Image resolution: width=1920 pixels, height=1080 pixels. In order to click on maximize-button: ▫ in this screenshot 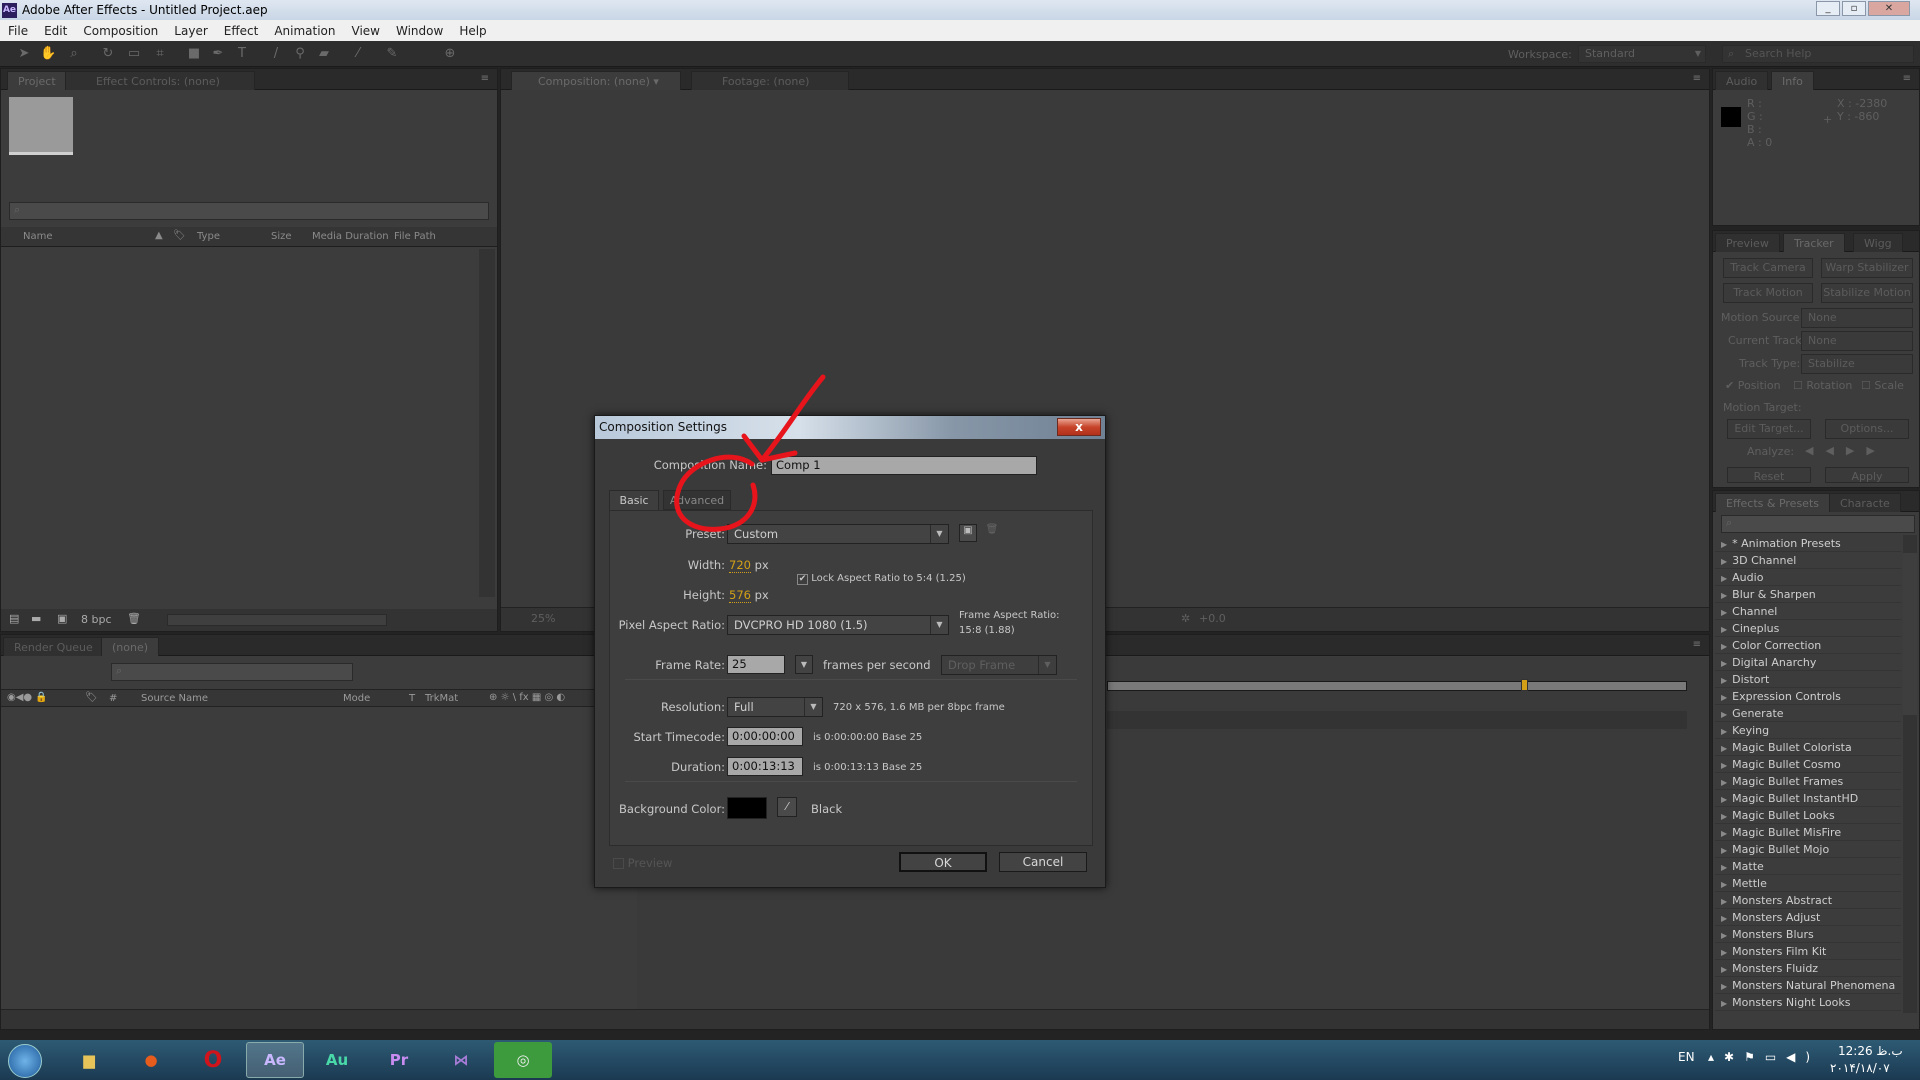, I will do `click(1854, 8)`.